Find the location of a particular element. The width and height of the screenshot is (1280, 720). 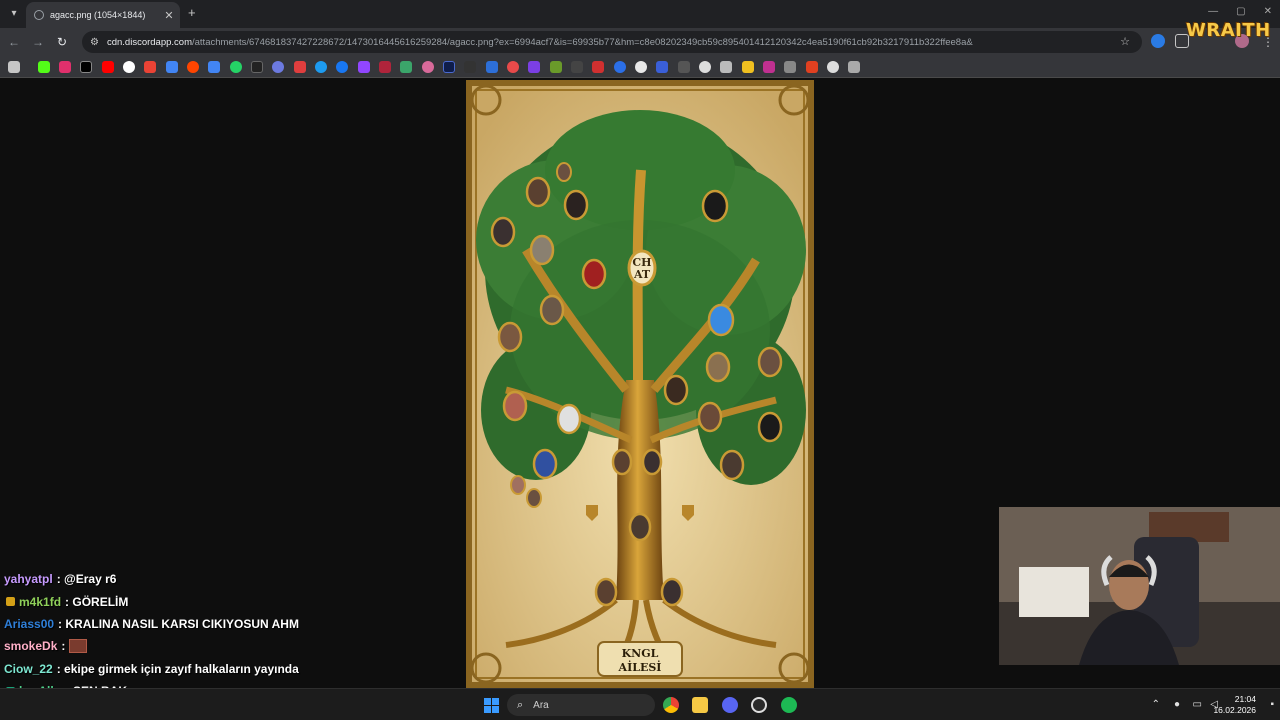

close-window-icon: ✕ is located at coordinates (1268, 11).